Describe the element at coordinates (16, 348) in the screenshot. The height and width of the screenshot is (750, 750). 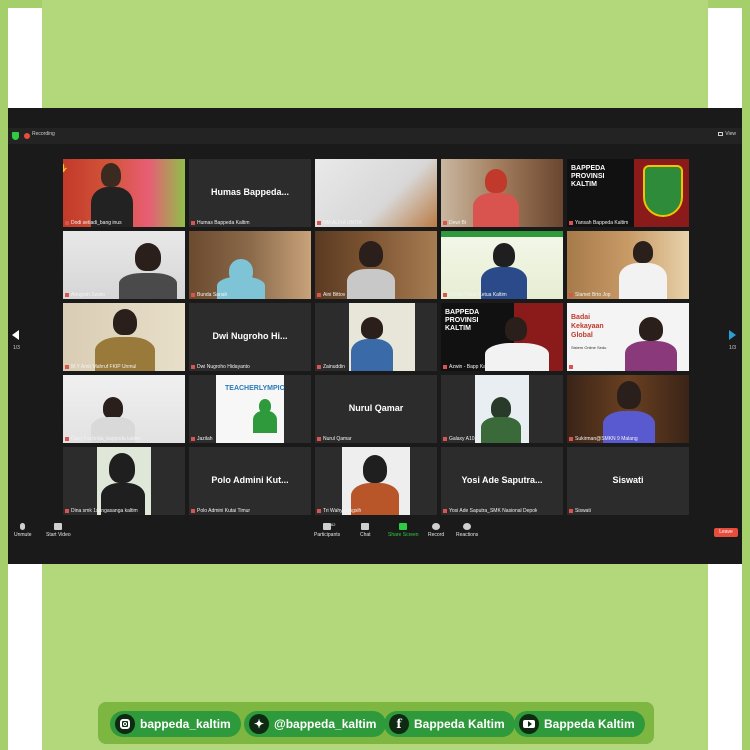
I see `page-indicator-left: 1/3` at that location.